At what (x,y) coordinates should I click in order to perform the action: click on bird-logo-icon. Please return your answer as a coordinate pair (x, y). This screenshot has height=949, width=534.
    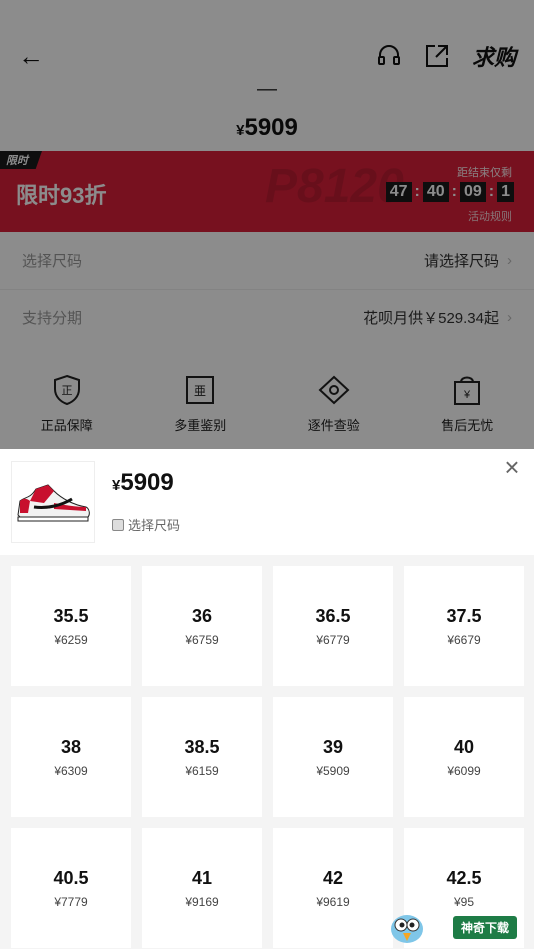
    Looking at the image, I should click on (407, 929).